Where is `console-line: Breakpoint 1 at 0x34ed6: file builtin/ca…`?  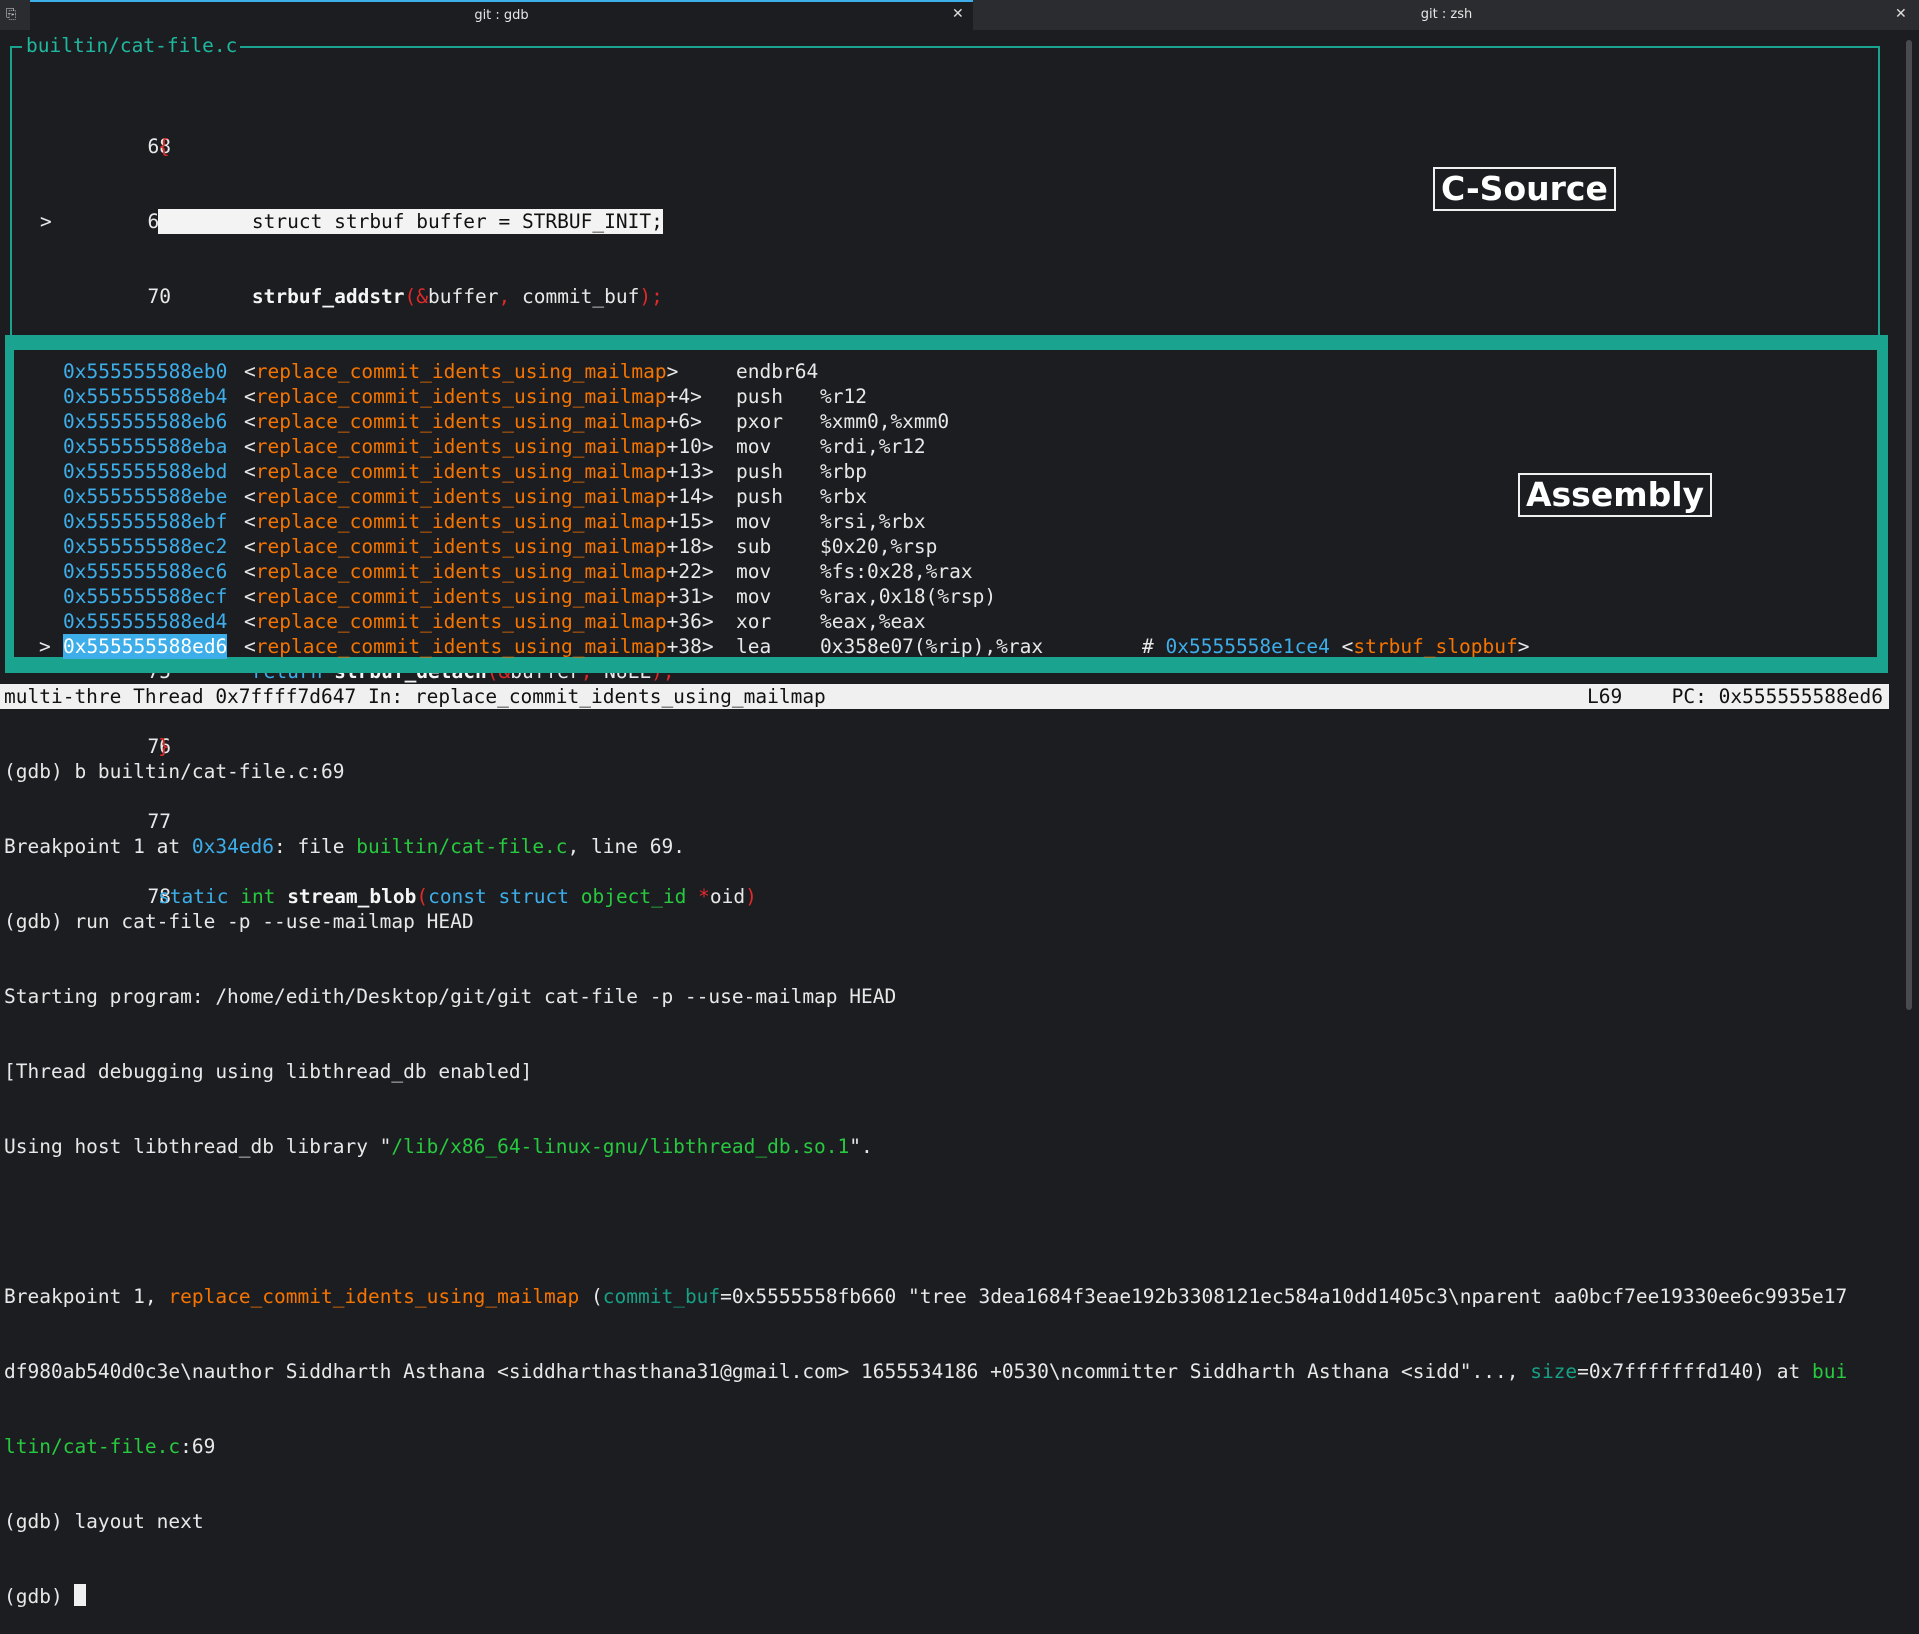 console-line: Breakpoint 1 at 0x34ed6: file builtin/ca… is located at coordinates (344, 846).